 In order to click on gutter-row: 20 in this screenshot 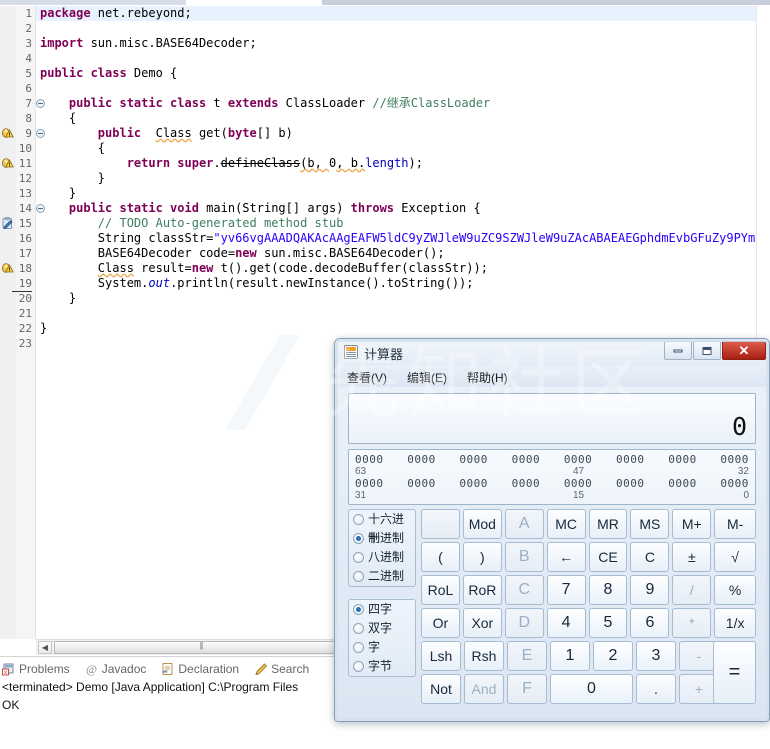, I will do `click(18, 298)`.